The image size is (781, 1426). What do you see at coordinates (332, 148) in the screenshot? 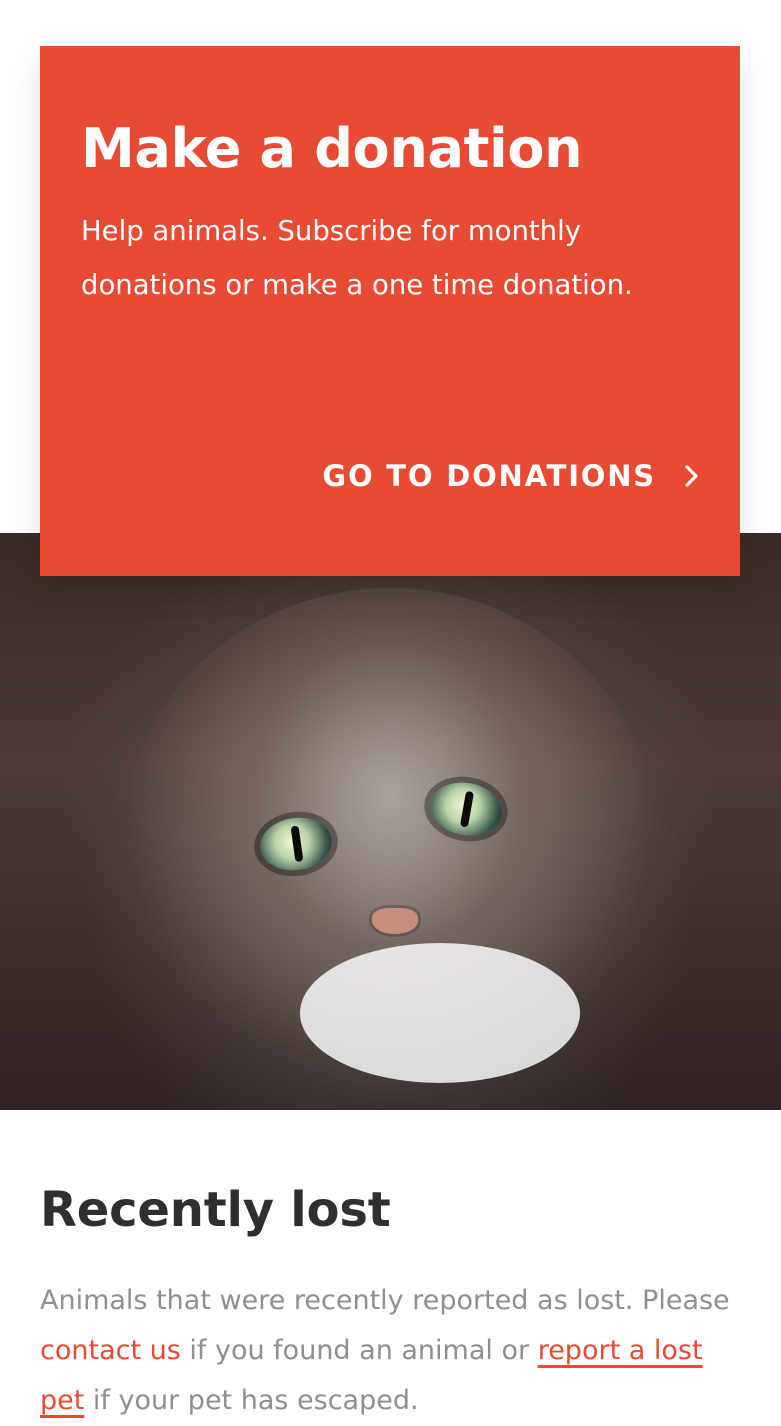
I see `donation-title: Make a donation` at bounding box center [332, 148].